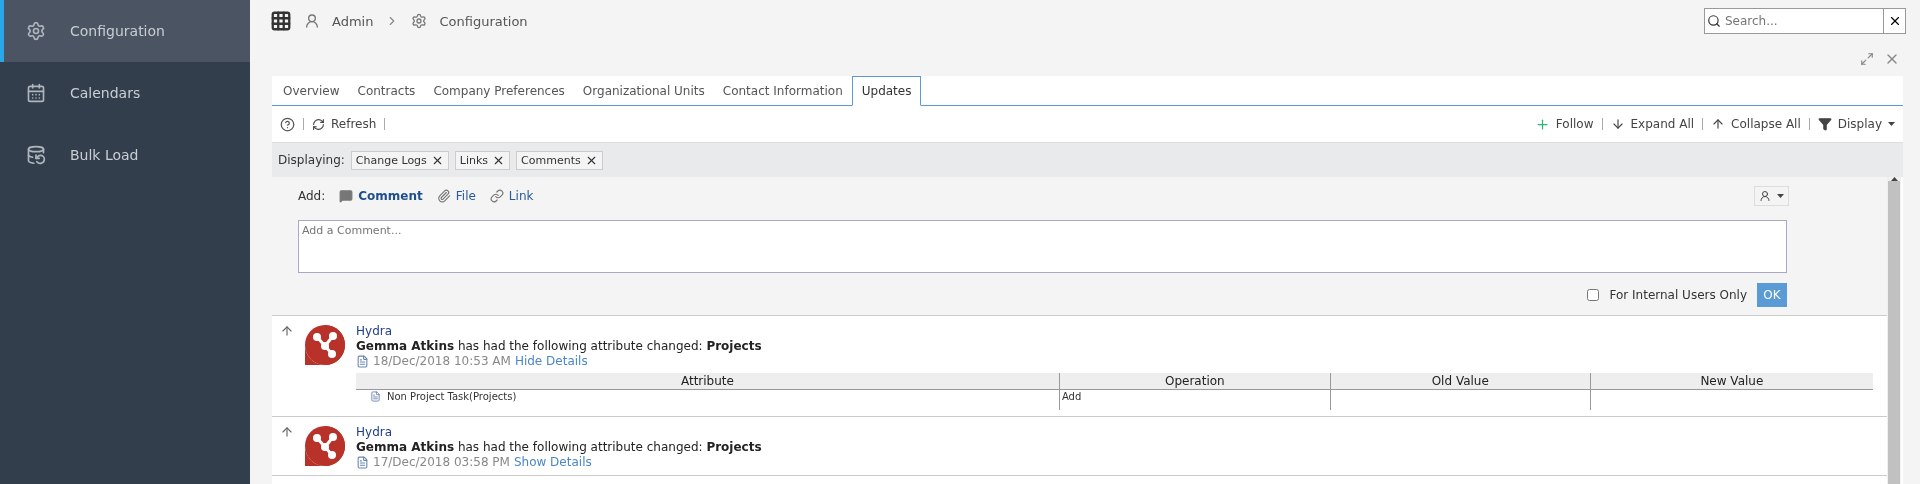 This screenshot has height=484, width=1920. Describe the element at coordinates (1678, 295) in the screenshot. I see `checkbox-label: For Internal Users Only` at that location.